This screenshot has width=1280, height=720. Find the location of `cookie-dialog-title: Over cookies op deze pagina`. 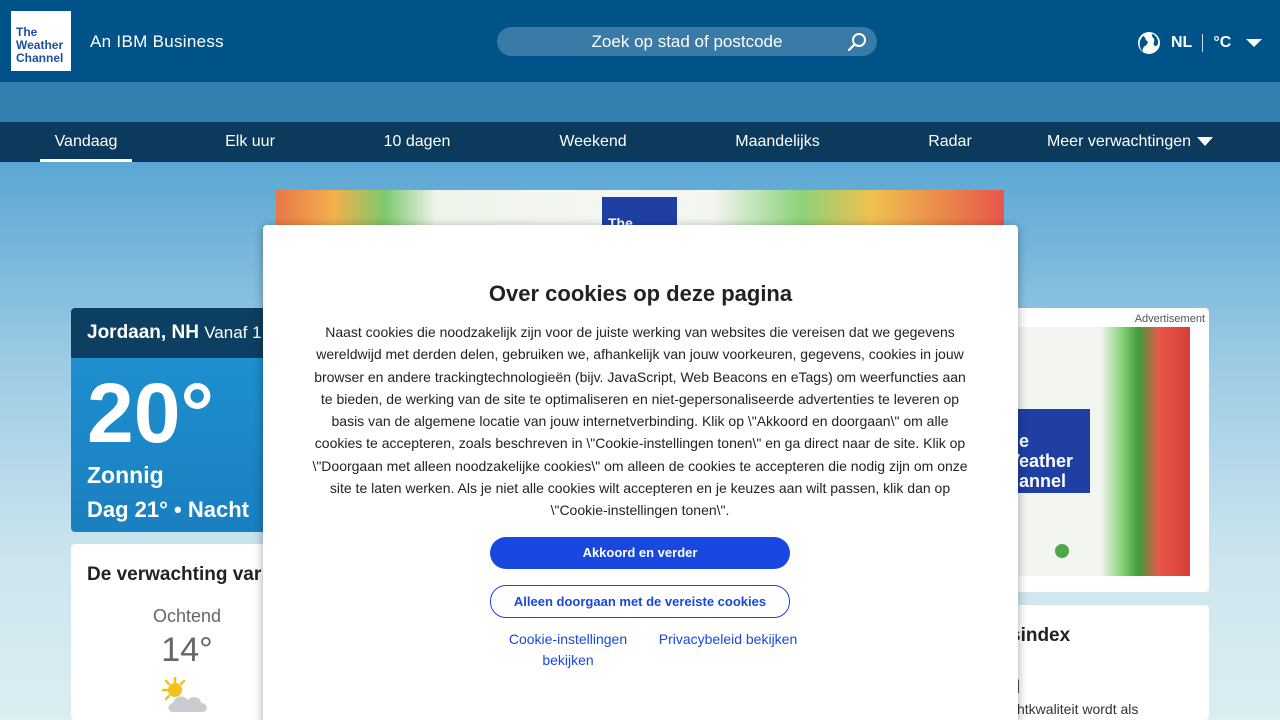

cookie-dialog-title: Over cookies op deze pagina is located at coordinates (640, 293).